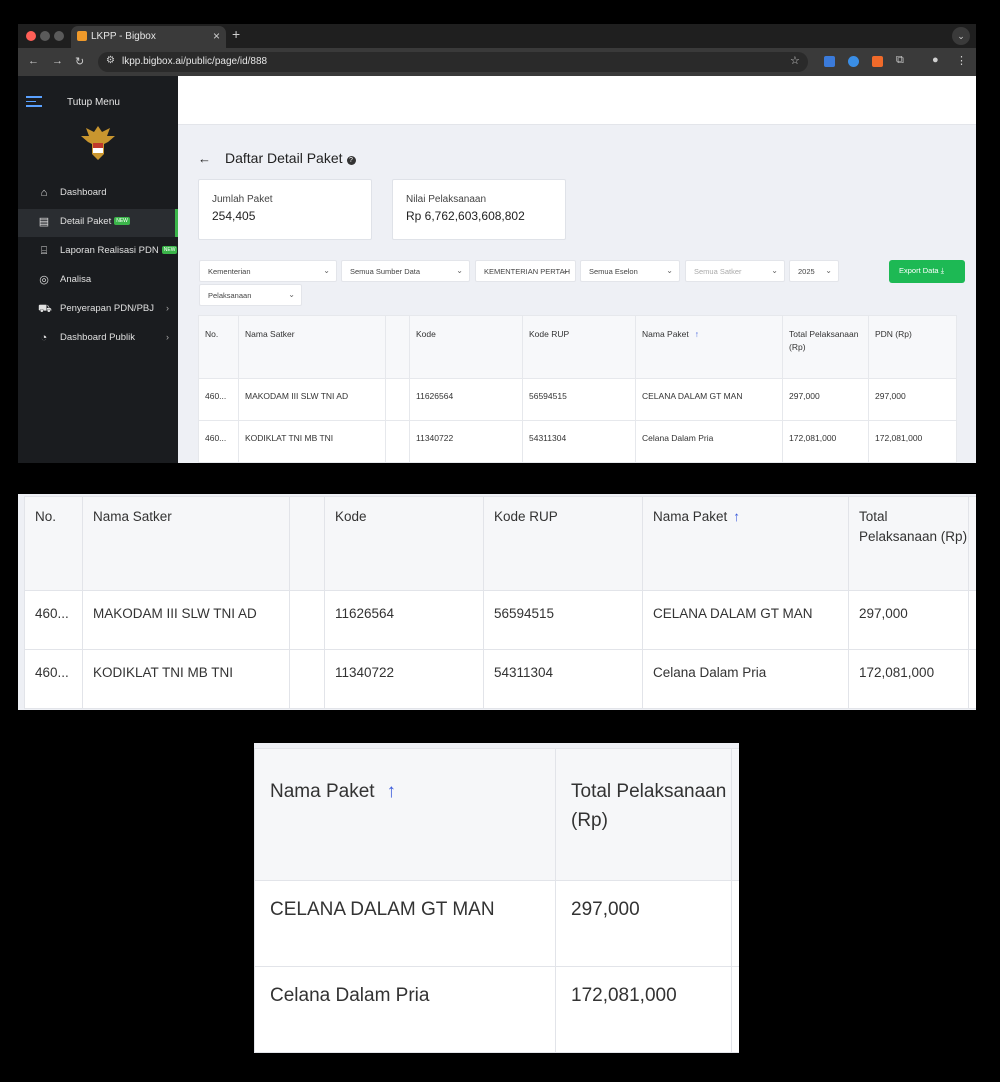 This screenshot has width=1000, height=1082. Describe the element at coordinates (735, 271) in the screenshot. I see `filter-satker: Semua Satker ⌄` at that location.